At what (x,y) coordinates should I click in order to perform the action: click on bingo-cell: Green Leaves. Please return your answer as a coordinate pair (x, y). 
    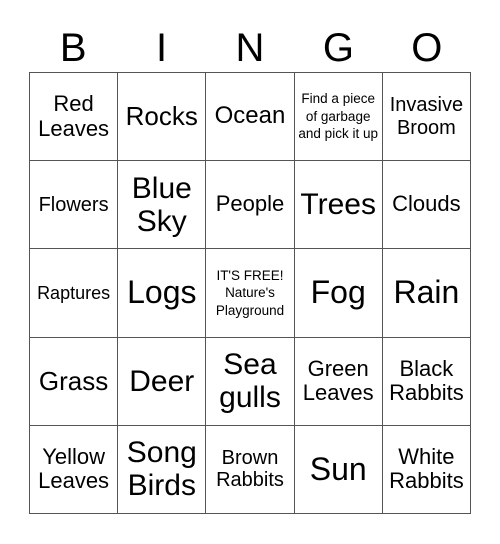
    Looking at the image, I should click on (338, 381).